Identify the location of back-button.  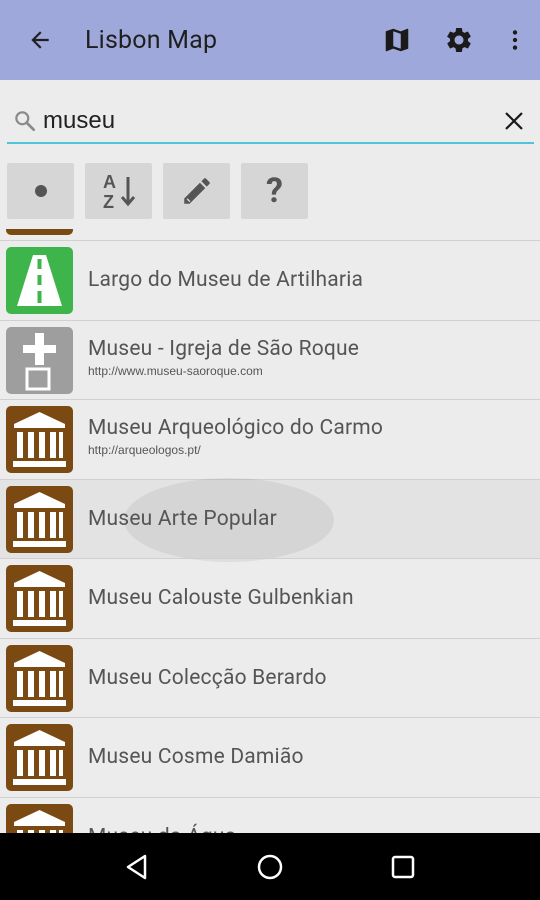
(40, 40).